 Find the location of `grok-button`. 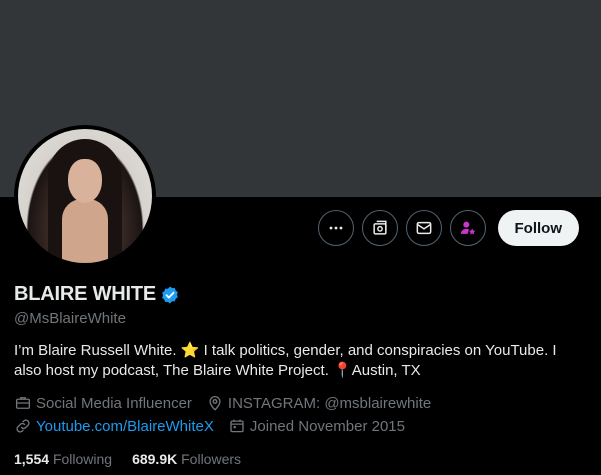

grok-button is located at coordinates (379, 228).